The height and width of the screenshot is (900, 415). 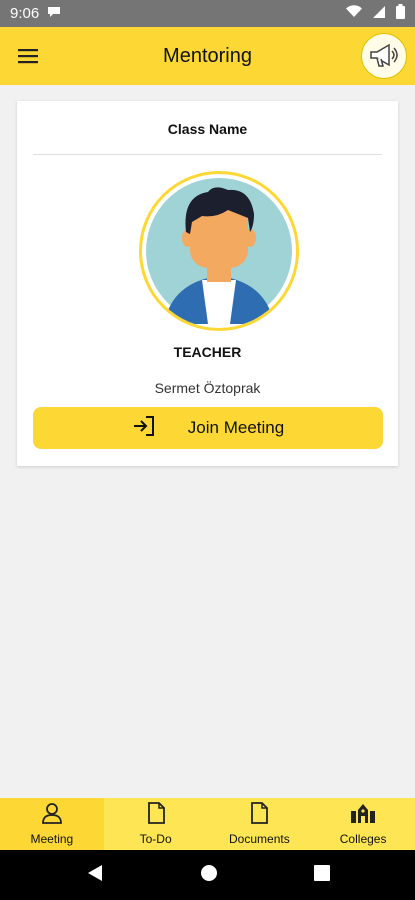 I want to click on bottom-navigation: Meeting To-Do Documents Colleges, so click(x=207, y=824).